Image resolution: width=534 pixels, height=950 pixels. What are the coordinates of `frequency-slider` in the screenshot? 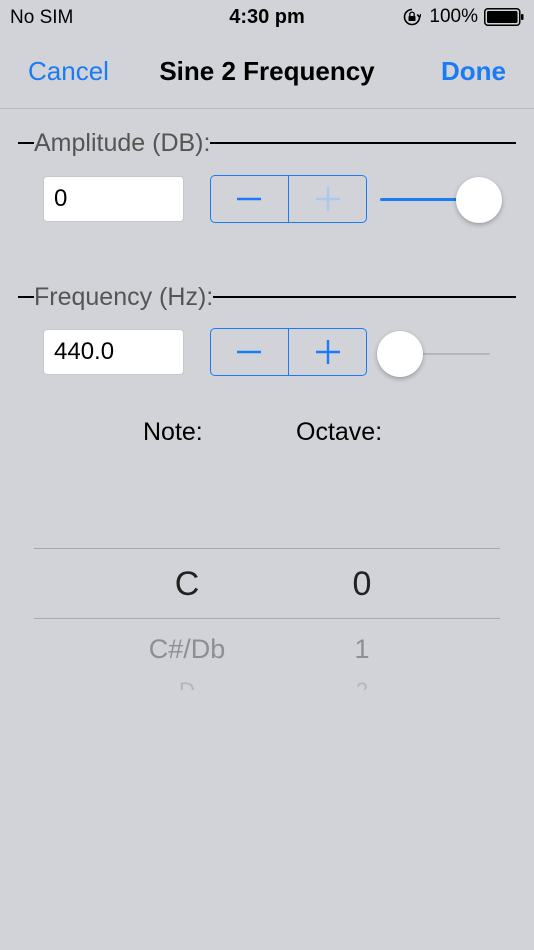 It's located at (433, 354).